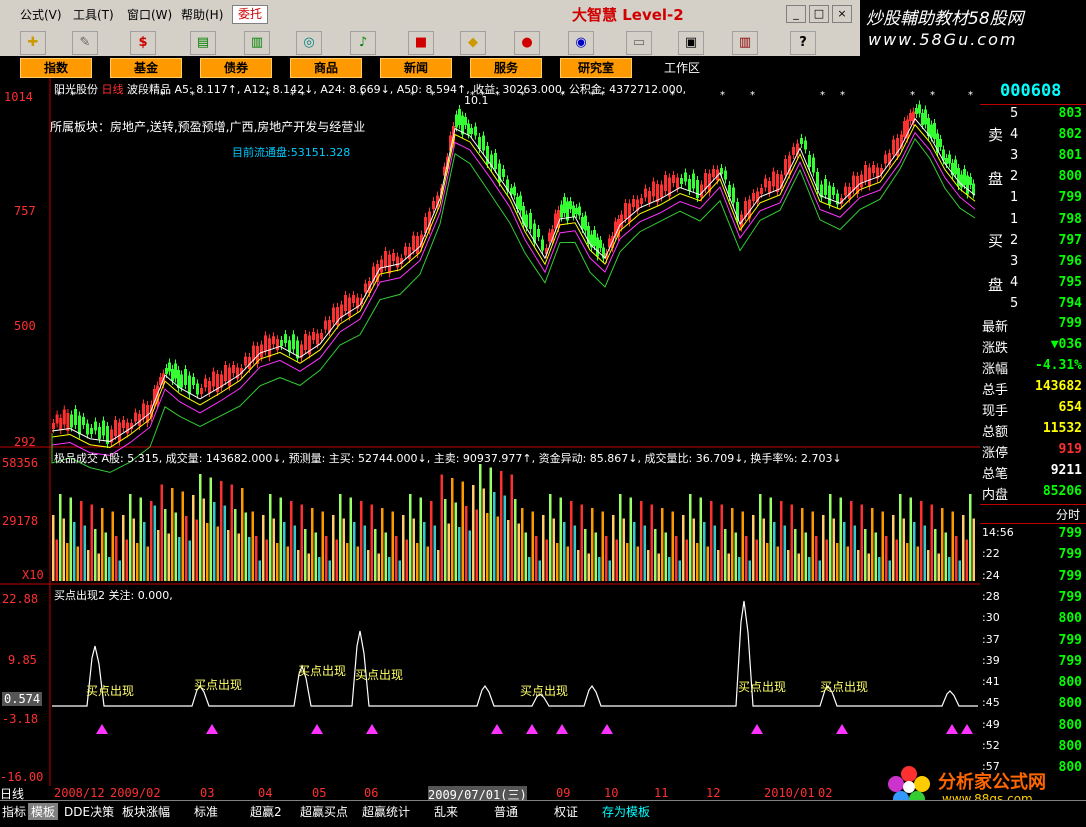  I want to click on tick-row: :45 800, so click(1033, 706).